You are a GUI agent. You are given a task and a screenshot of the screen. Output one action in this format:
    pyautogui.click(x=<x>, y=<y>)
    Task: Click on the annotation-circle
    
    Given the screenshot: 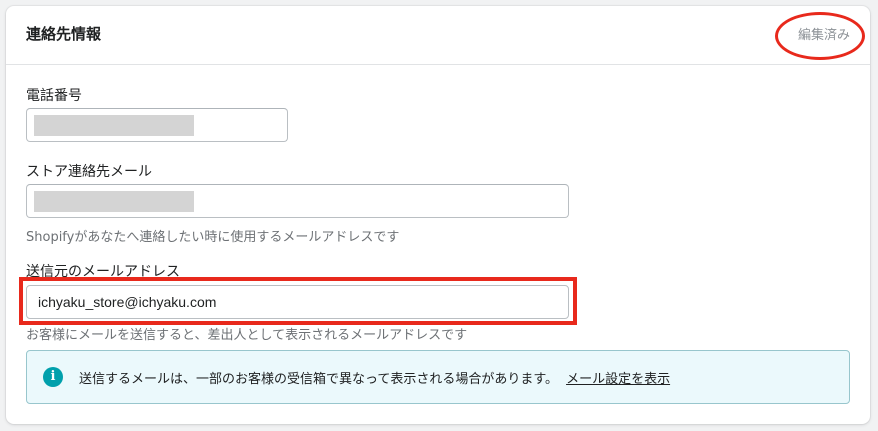 What is the action you would take?
    pyautogui.click(x=820, y=36)
    